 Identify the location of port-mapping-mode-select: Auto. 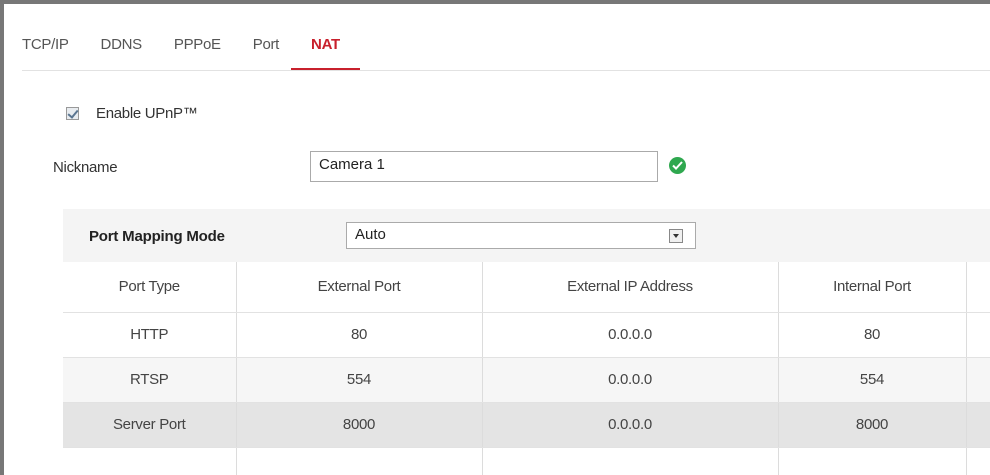
(521, 235).